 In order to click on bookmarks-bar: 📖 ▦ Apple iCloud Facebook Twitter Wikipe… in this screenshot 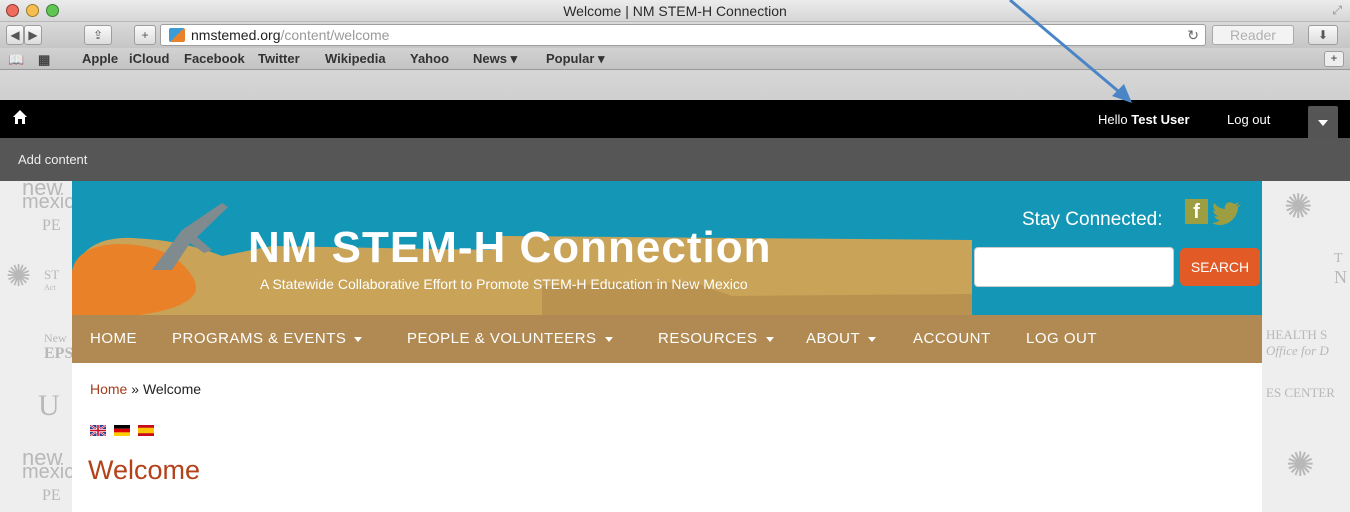, I will do `click(675, 59)`.